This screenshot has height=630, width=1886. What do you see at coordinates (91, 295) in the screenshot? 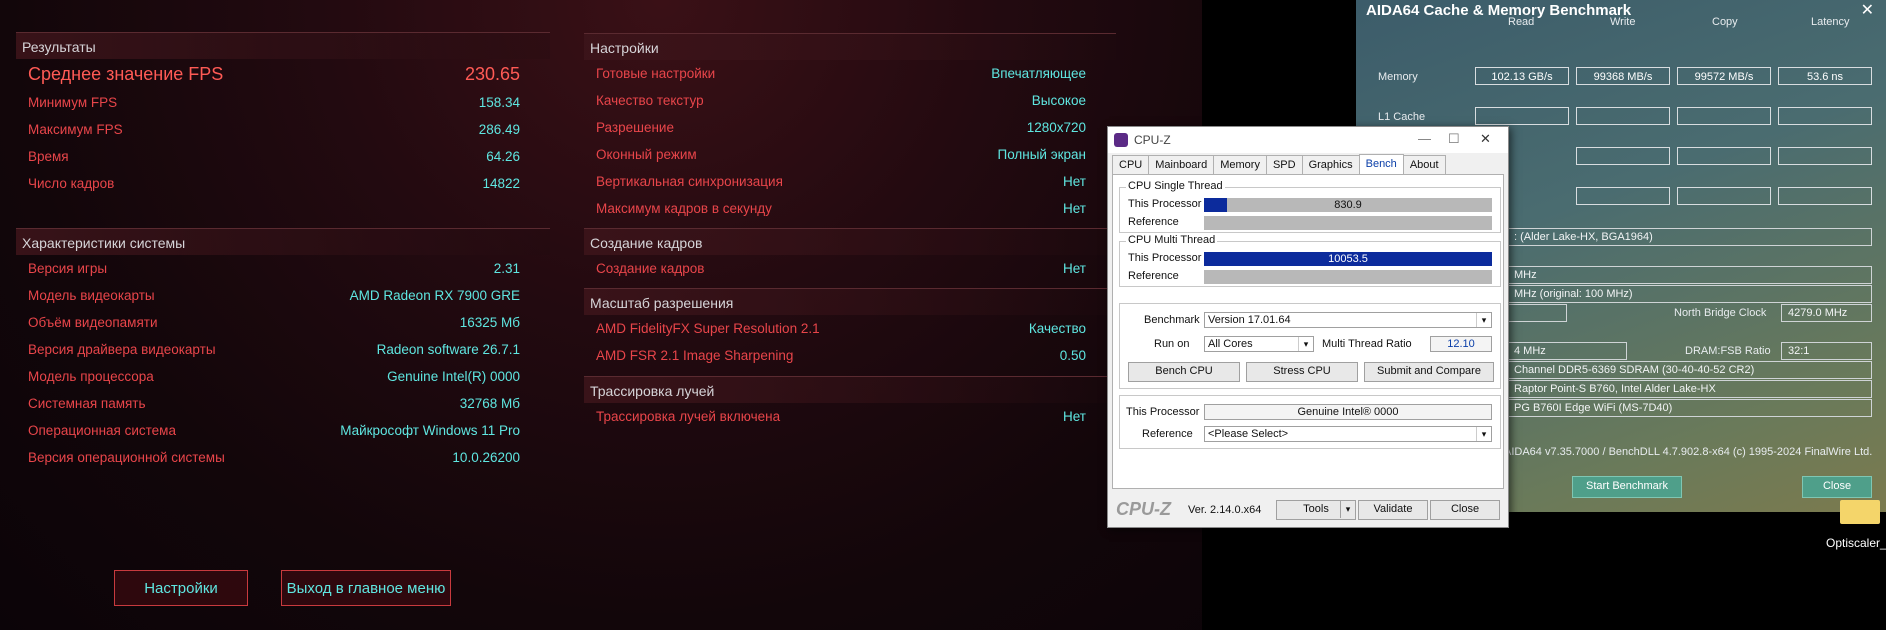
I see `system-label: Модель видеокарты` at bounding box center [91, 295].